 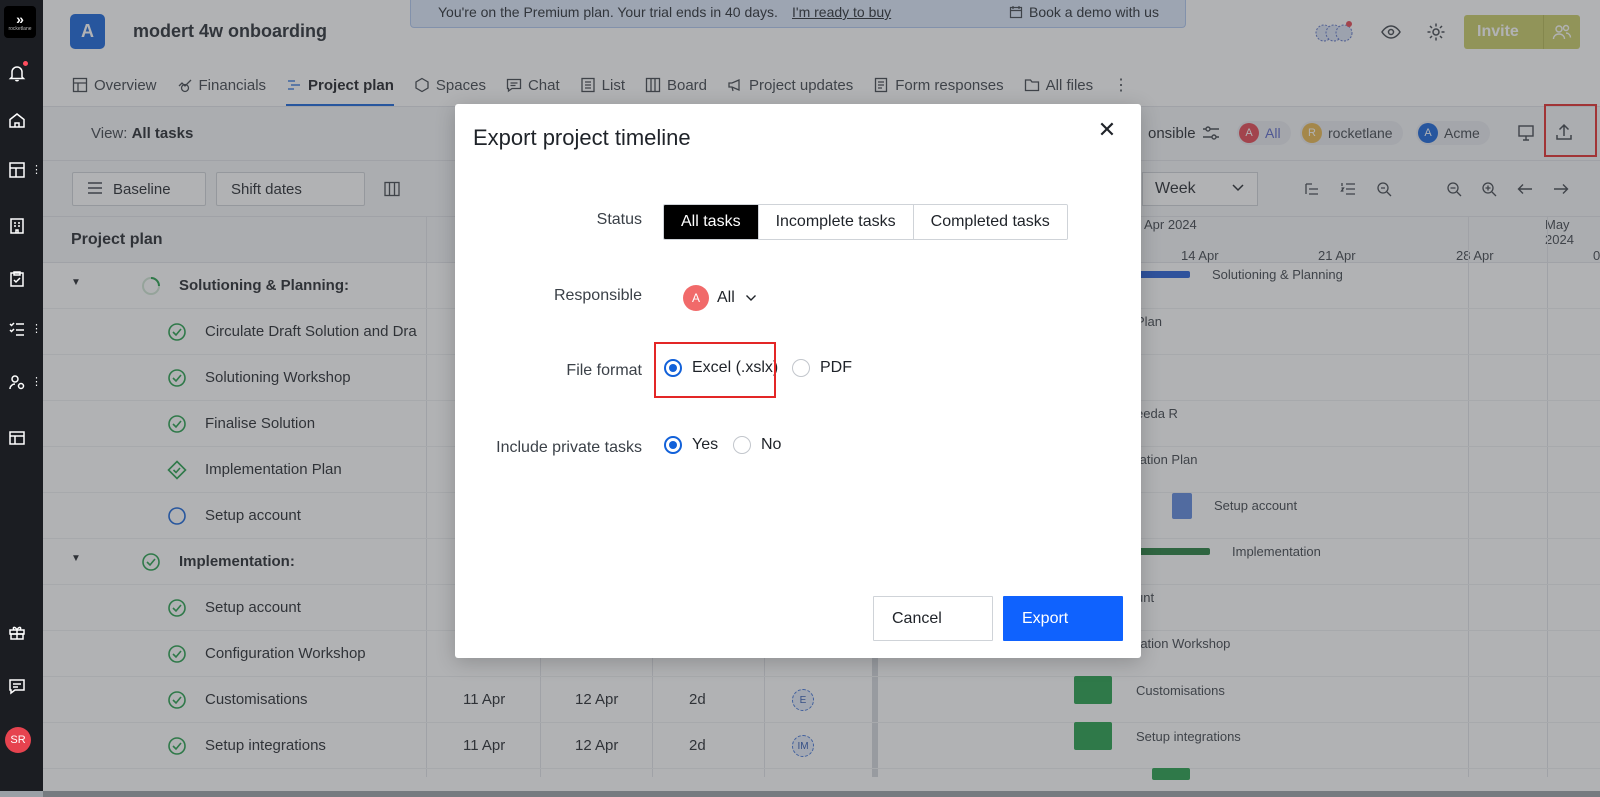 I want to click on logo-mark-icon: », so click(x=20, y=19).